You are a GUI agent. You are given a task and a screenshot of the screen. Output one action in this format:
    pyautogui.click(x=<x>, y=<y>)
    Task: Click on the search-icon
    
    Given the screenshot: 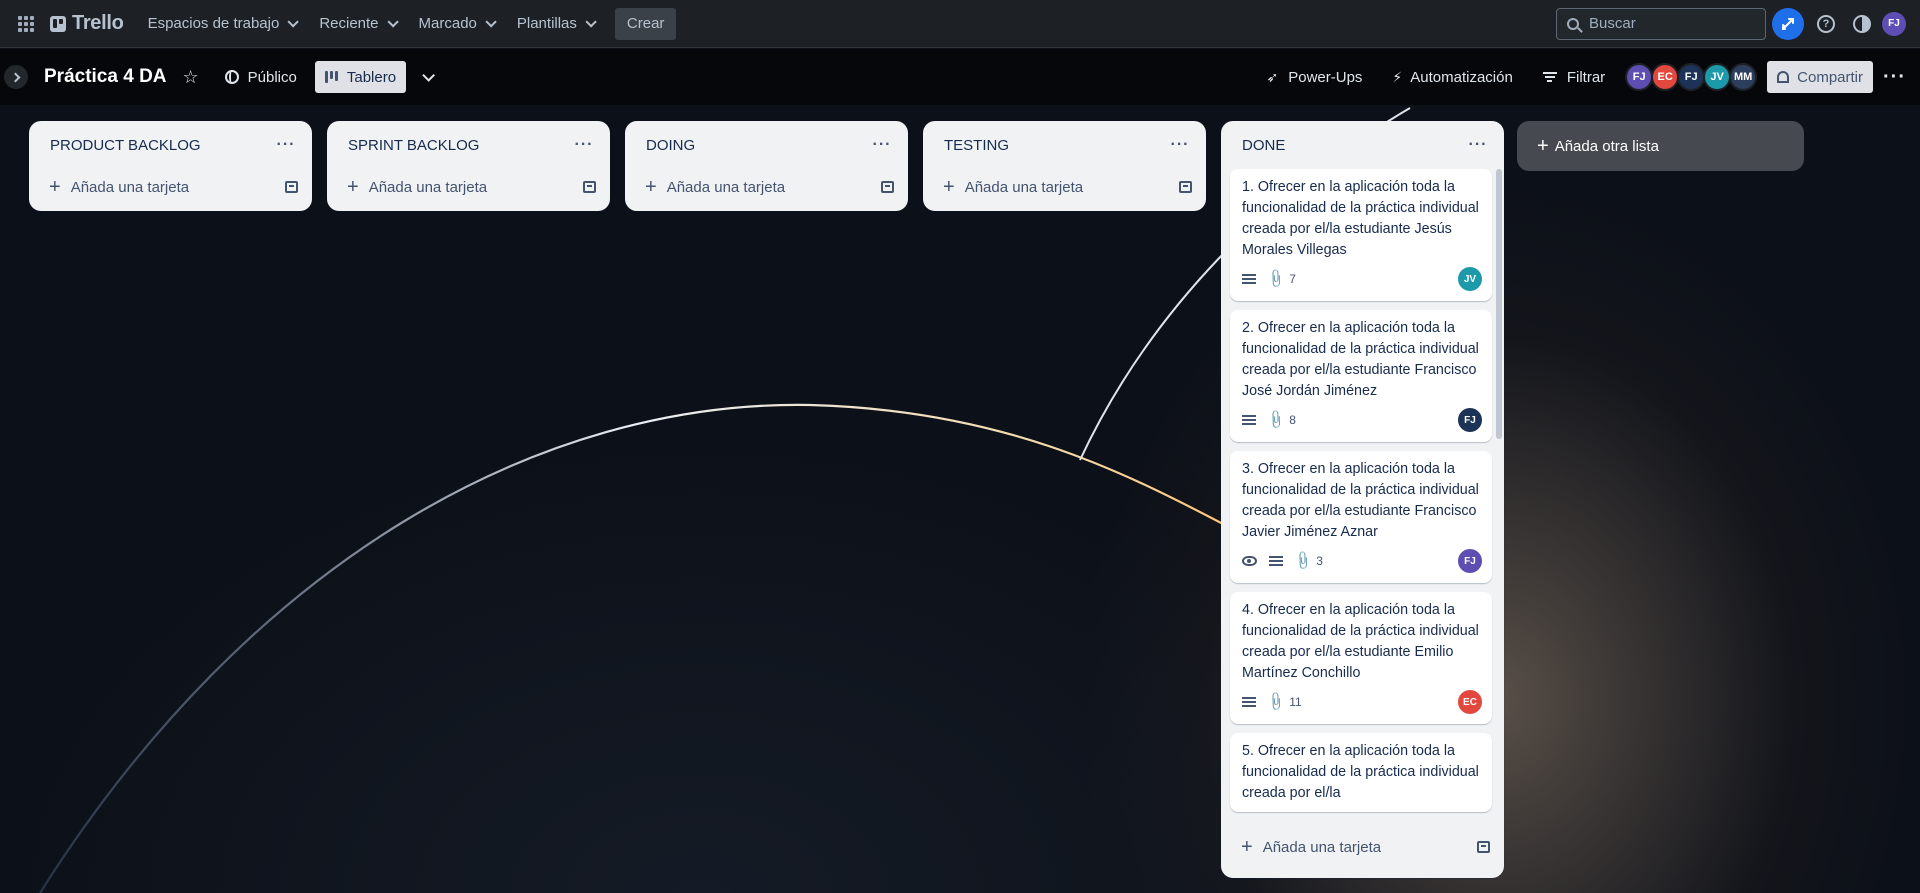 What is the action you would take?
    pyautogui.click(x=1573, y=23)
    